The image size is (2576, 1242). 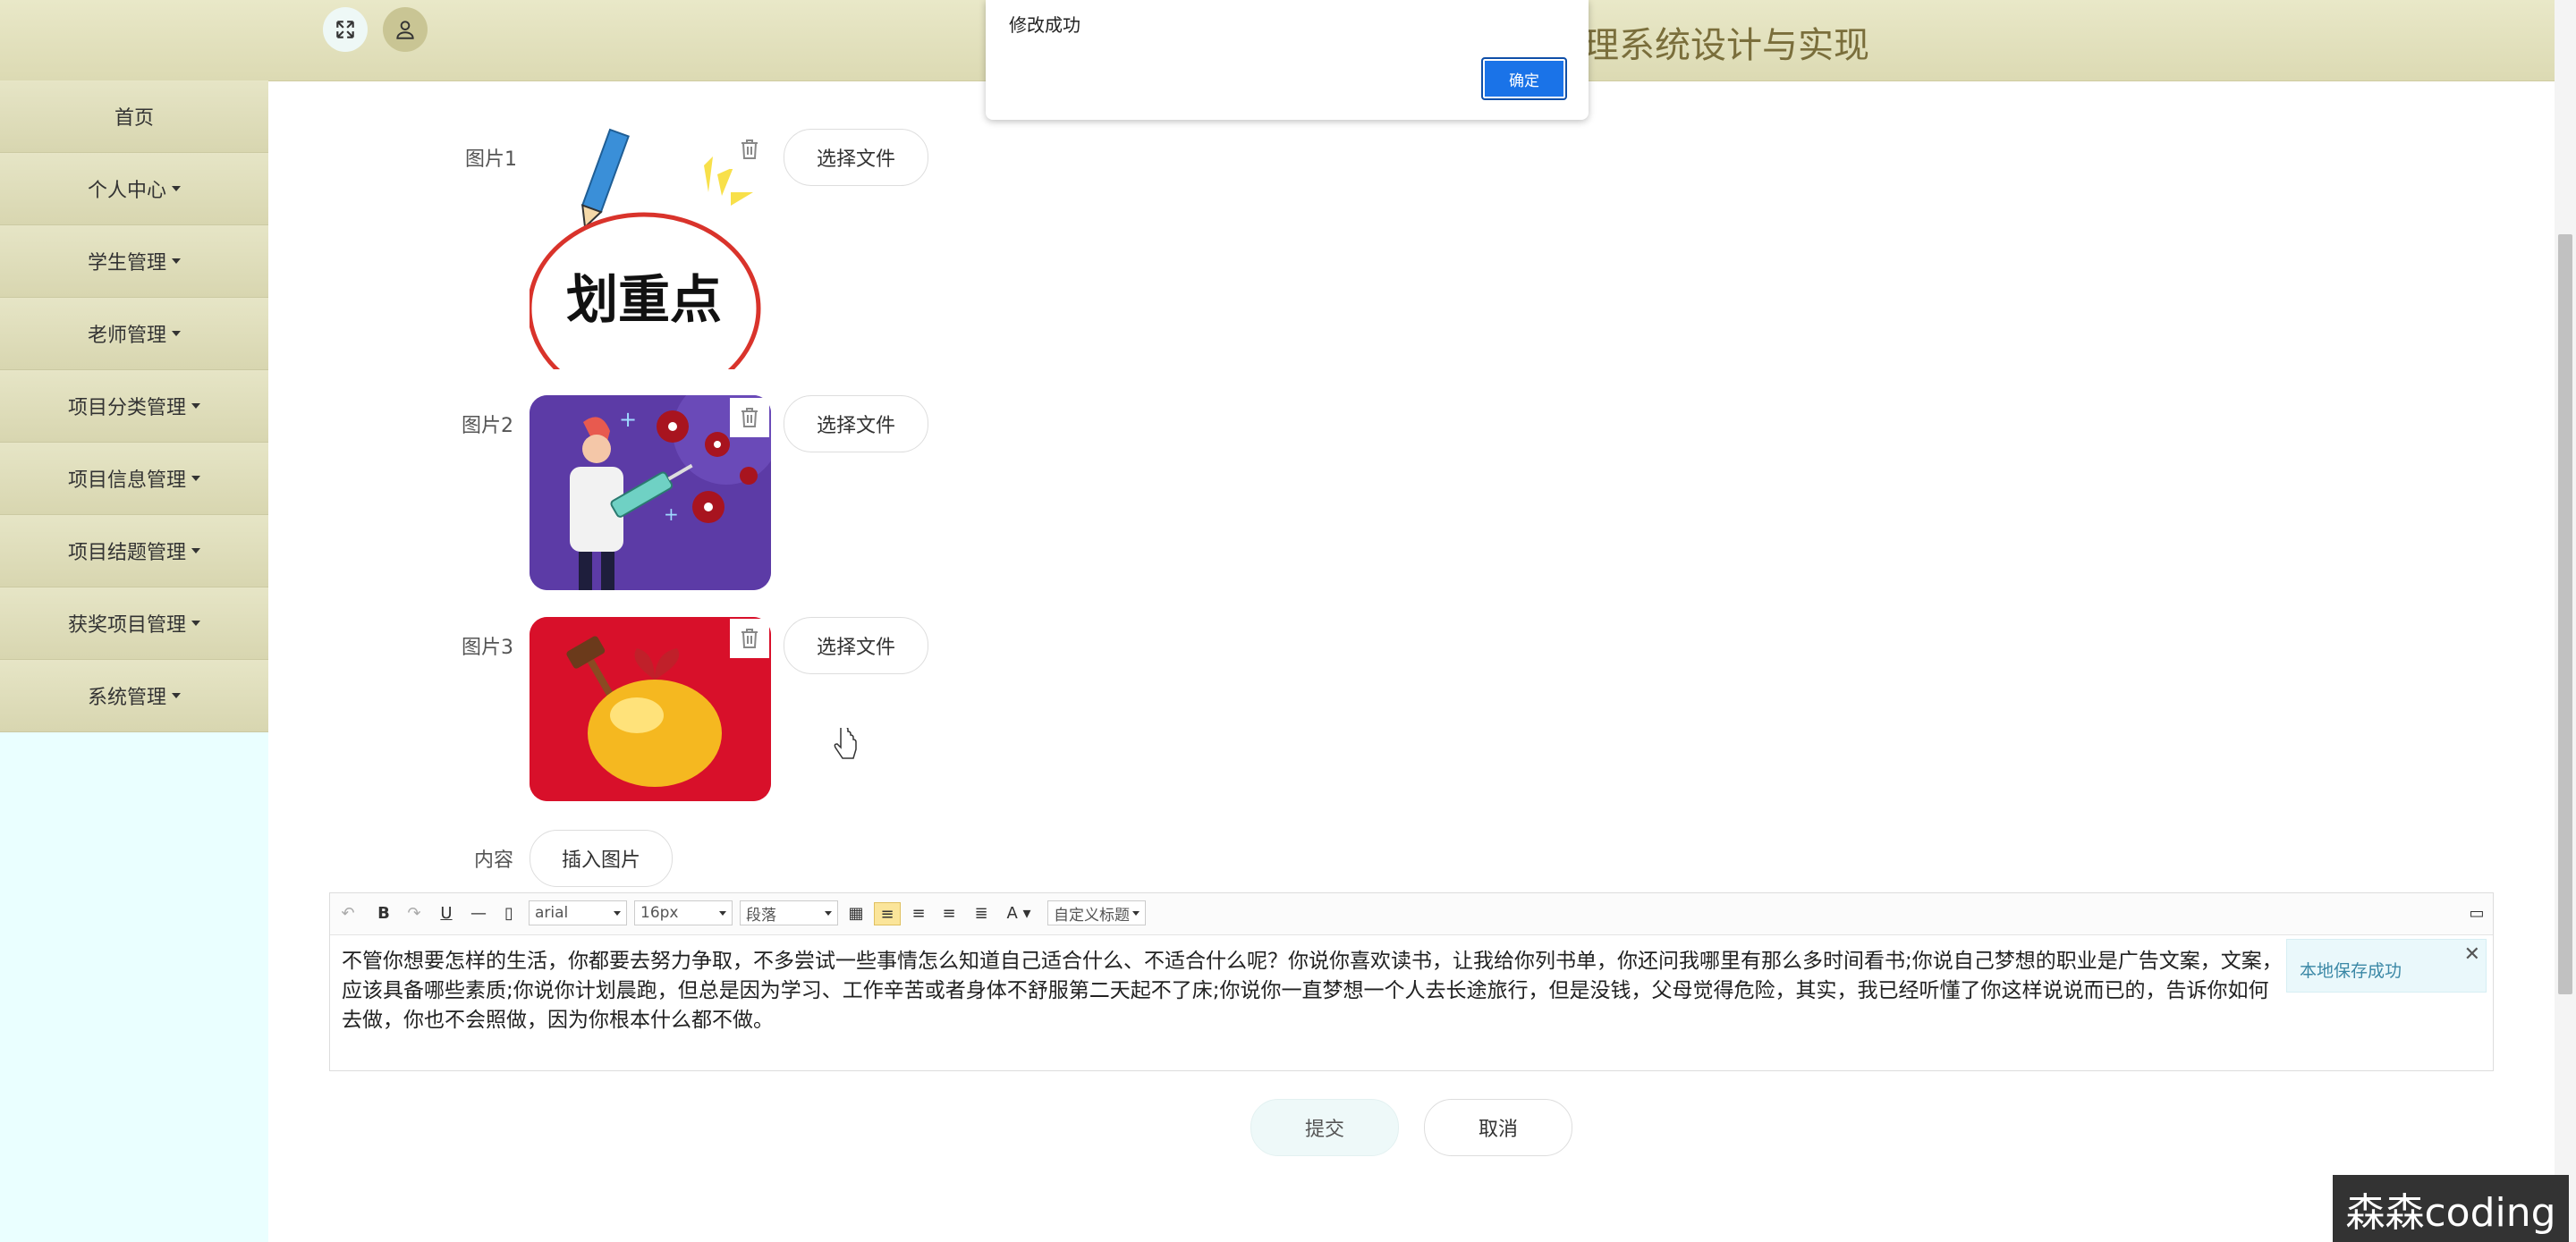 I want to click on sidebar-item-label: 系统管理, so click(x=126, y=698).